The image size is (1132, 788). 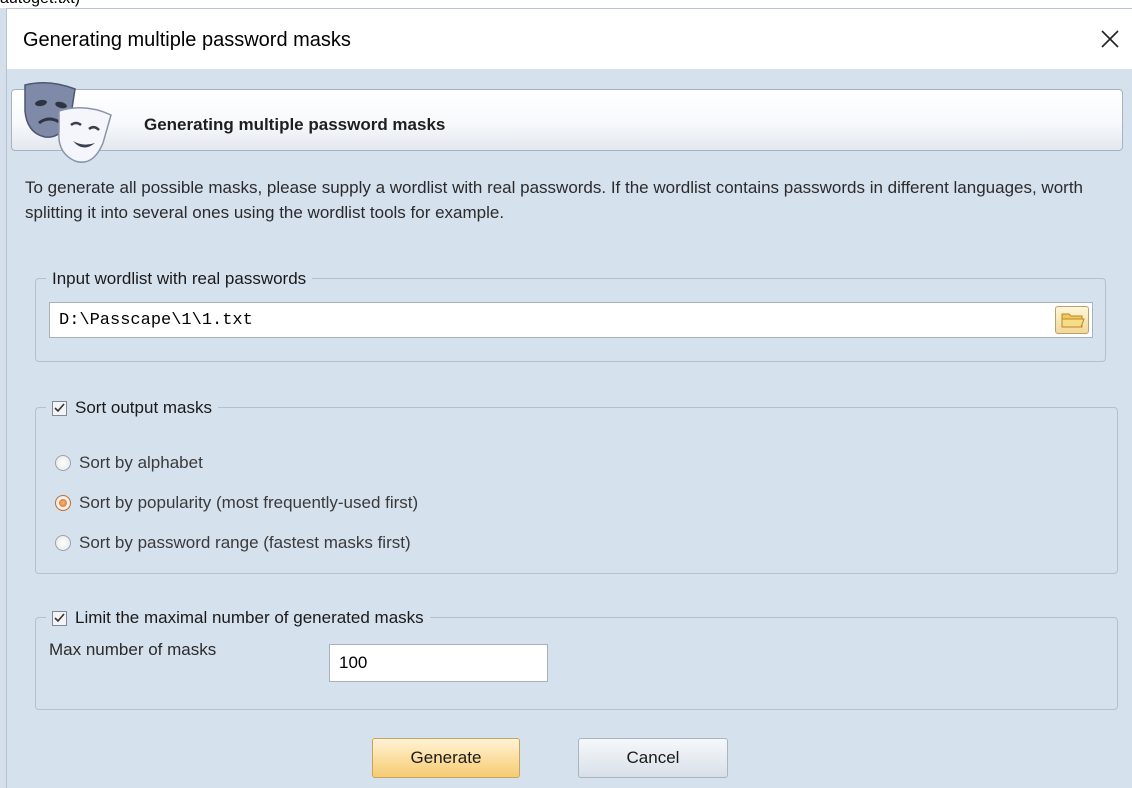 I want to click on max-masks-label: Max number of masks, so click(x=133, y=649).